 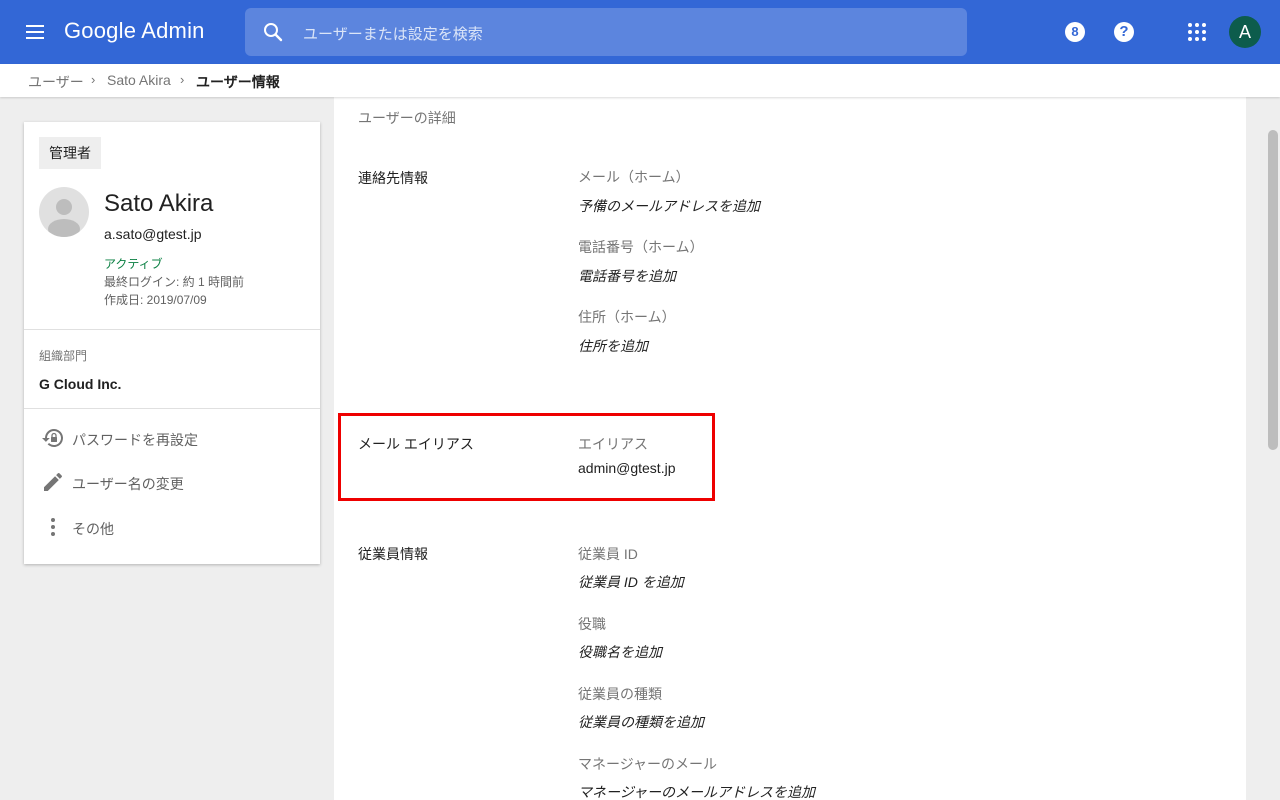 I want to click on employee-id-label: 従業員 ID, so click(x=608, y=554).